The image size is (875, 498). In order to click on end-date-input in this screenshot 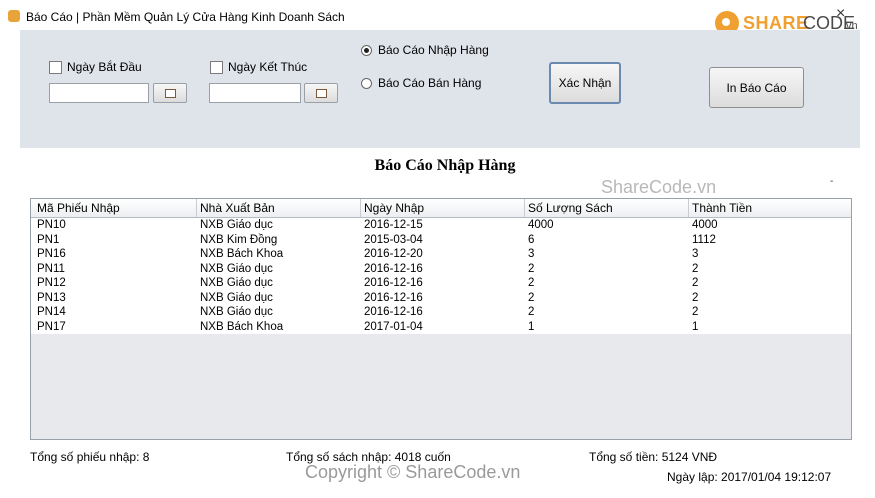, I will do `click(255, 93)`.